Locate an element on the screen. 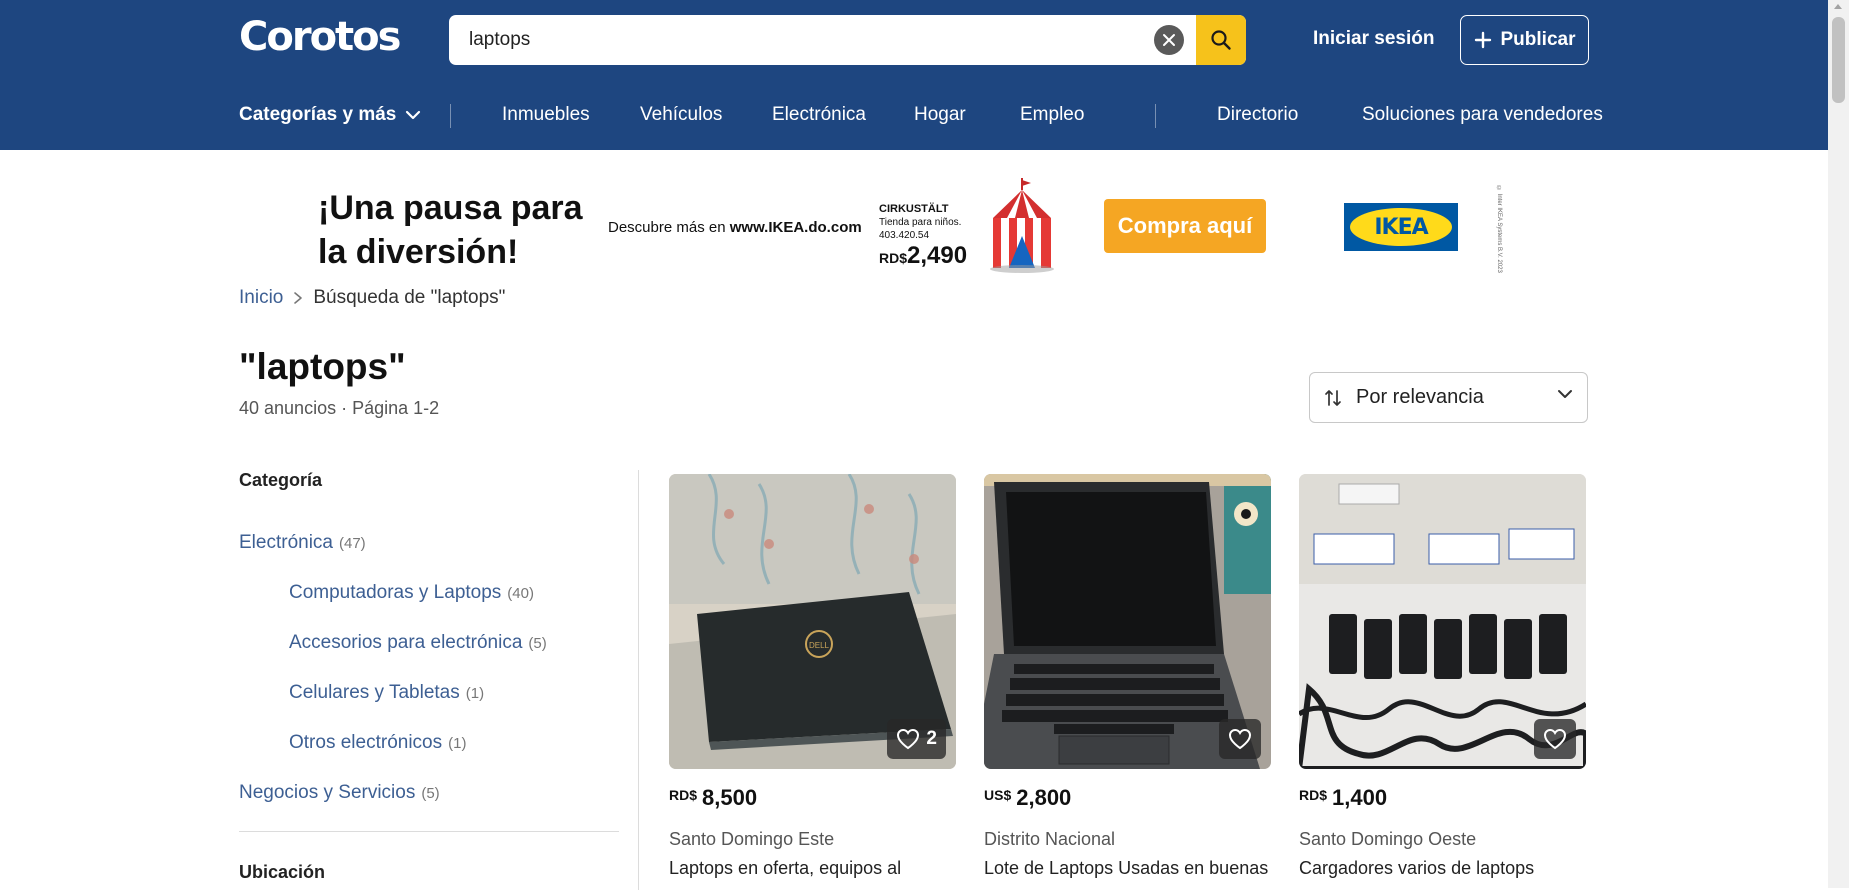 The width and height of the screenshot is (1849, 890). listing-title: Cargadores varios de laptops is located at coordinates (1442, 868).